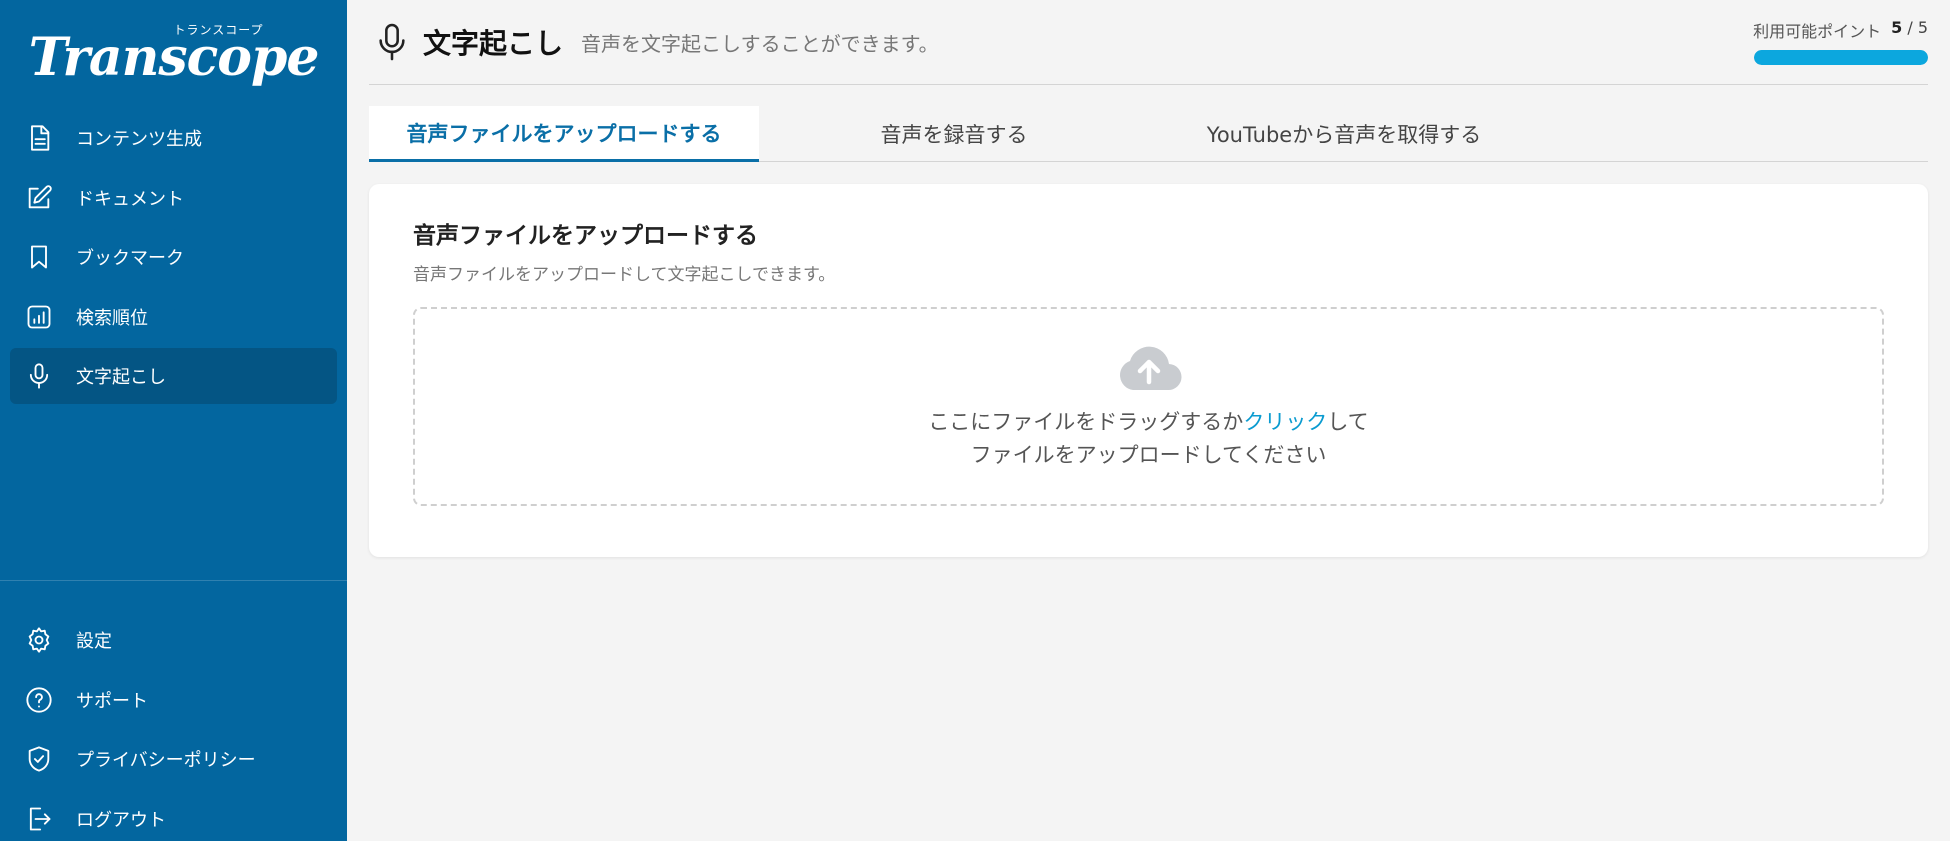 This screenshot has width=1950, height=841. Describe the element at coordinates (39, 198) in the screenshot. I see `edit-icon` at that location.